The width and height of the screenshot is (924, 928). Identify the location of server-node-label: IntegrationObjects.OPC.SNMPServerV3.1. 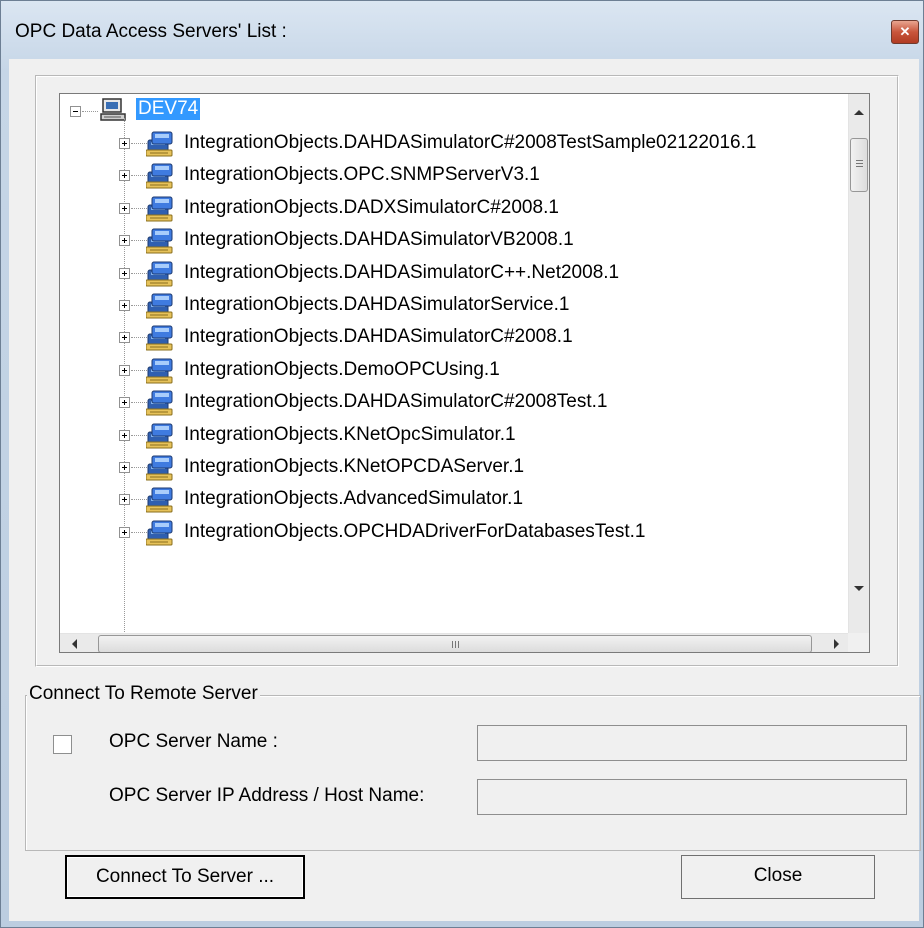
(362, 175).